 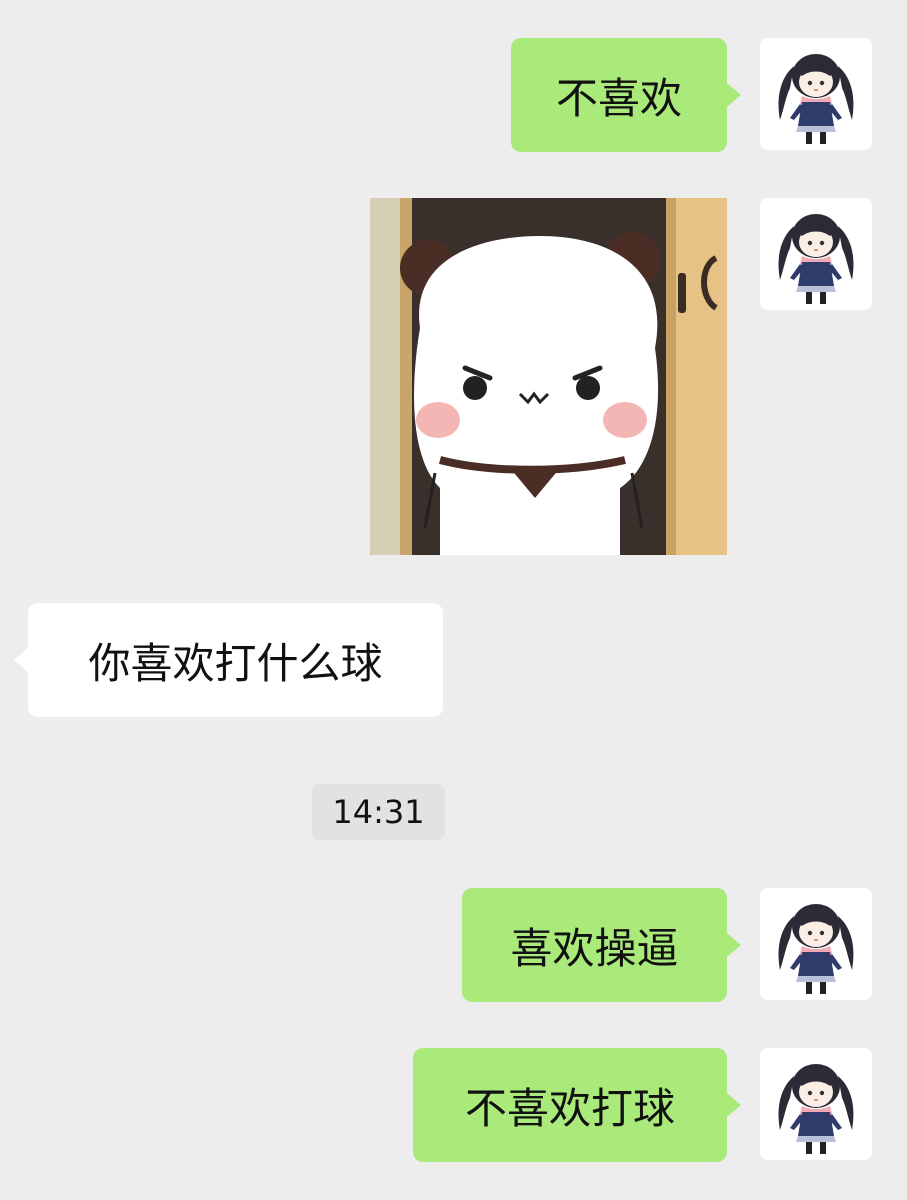 I want to click on sticker-image, so click(x=548, y=376).